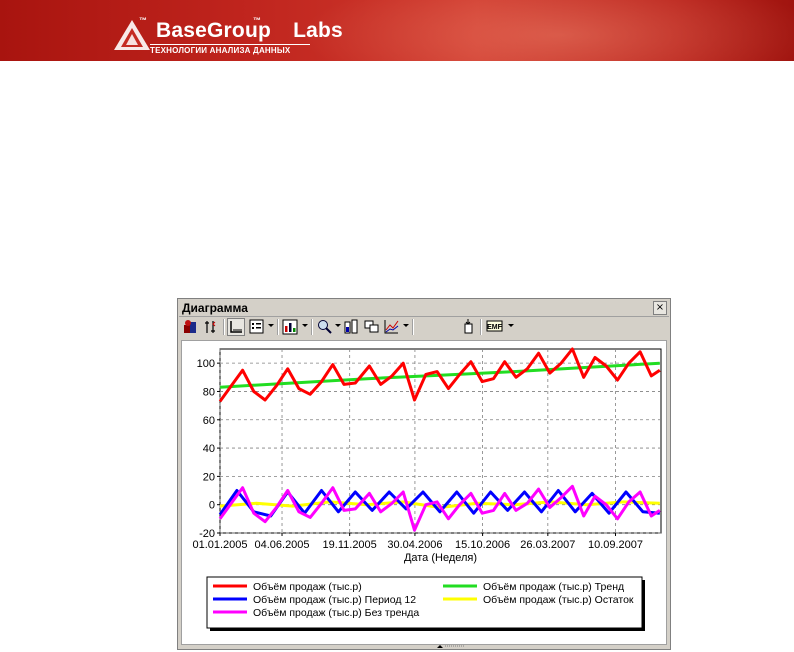 The width and height of the screenshot is (794, 652). What do you see at coordinates (220, 50) in the screenshot?
I see `logo-tagline: ТЕХНОЛОГИИ АНАЛИЗА ДАННЫХ` at bounding box center [220, 50].